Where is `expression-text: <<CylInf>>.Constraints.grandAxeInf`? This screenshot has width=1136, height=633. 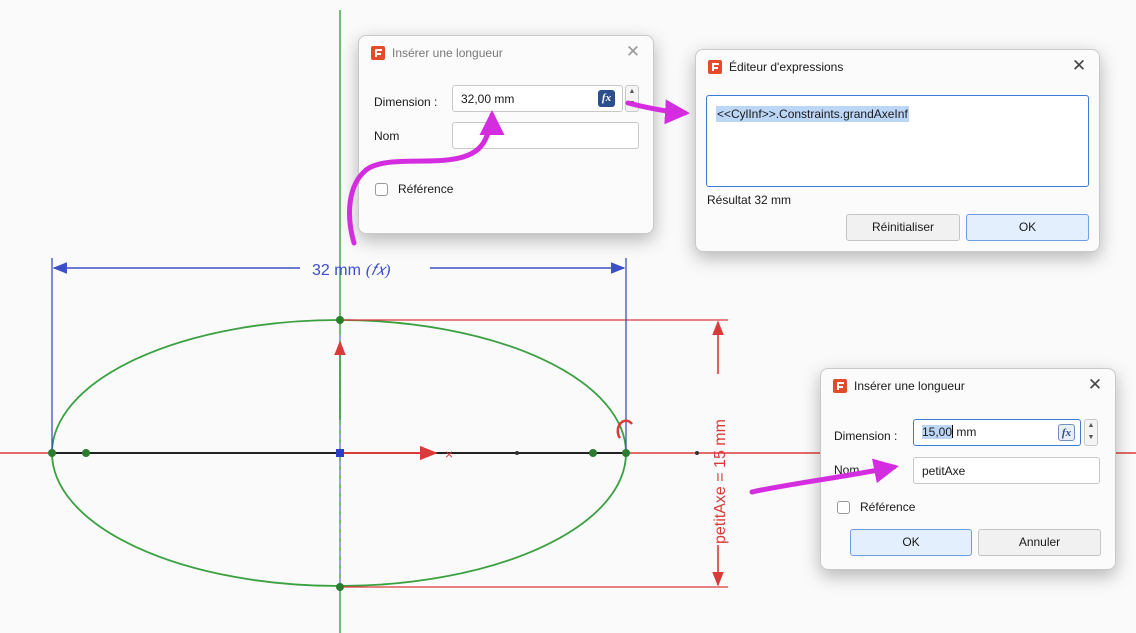
expression-text: <<CylInf>>.Constraints.grandAxeInf is located at coordinates (812, 114).